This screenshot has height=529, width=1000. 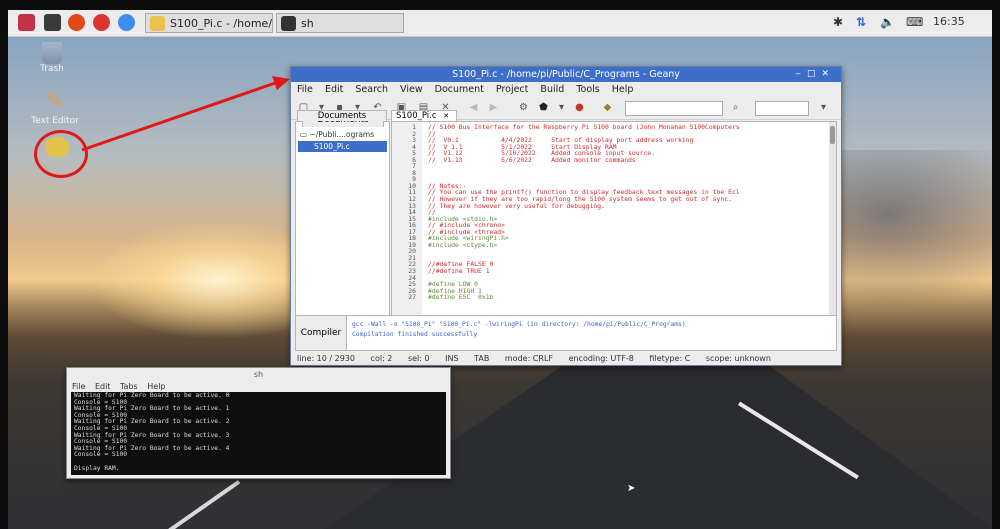 I want to click on menu-search: Search, so click(x=371, y=89).